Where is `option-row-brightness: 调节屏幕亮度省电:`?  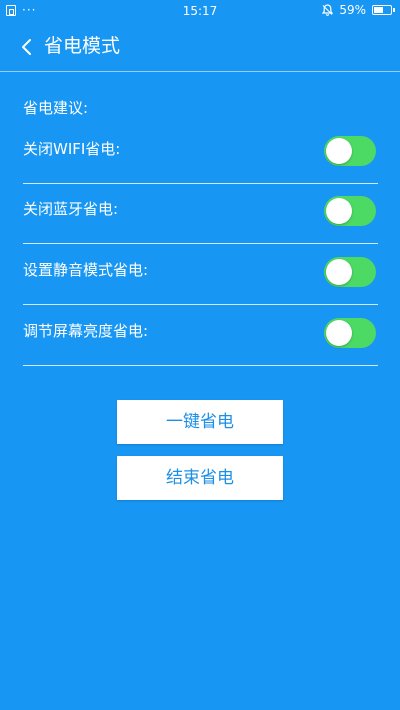 option-row-brightness: 调节屏幕亮度省电: is located at coordinates (200, 336).